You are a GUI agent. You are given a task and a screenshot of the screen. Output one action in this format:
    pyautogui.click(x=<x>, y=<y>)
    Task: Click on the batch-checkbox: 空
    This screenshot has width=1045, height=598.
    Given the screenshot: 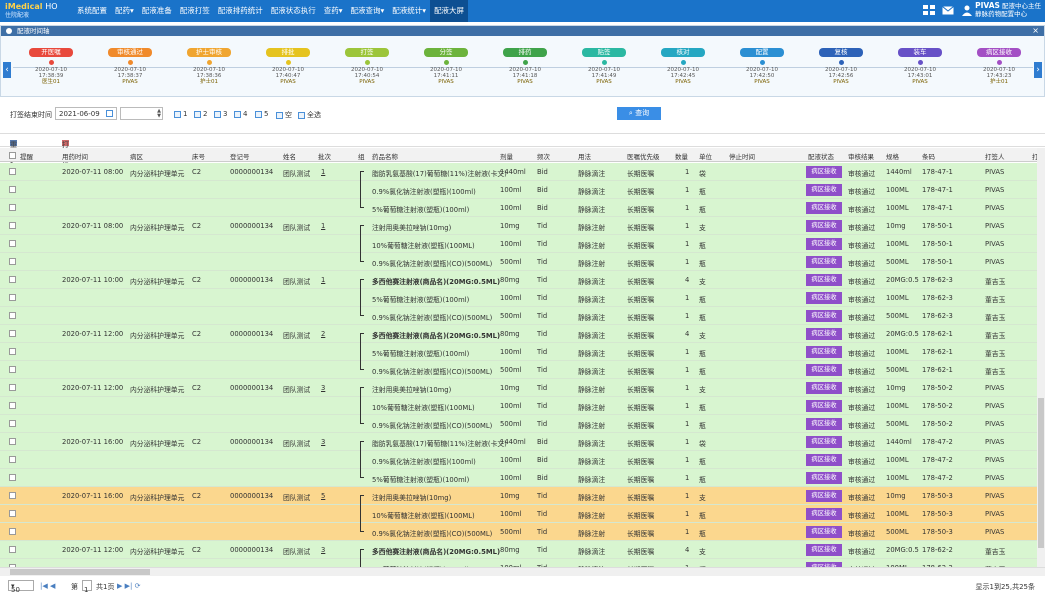 What is the action you would take?
    pyautogui.click(x=284, y=115)
    